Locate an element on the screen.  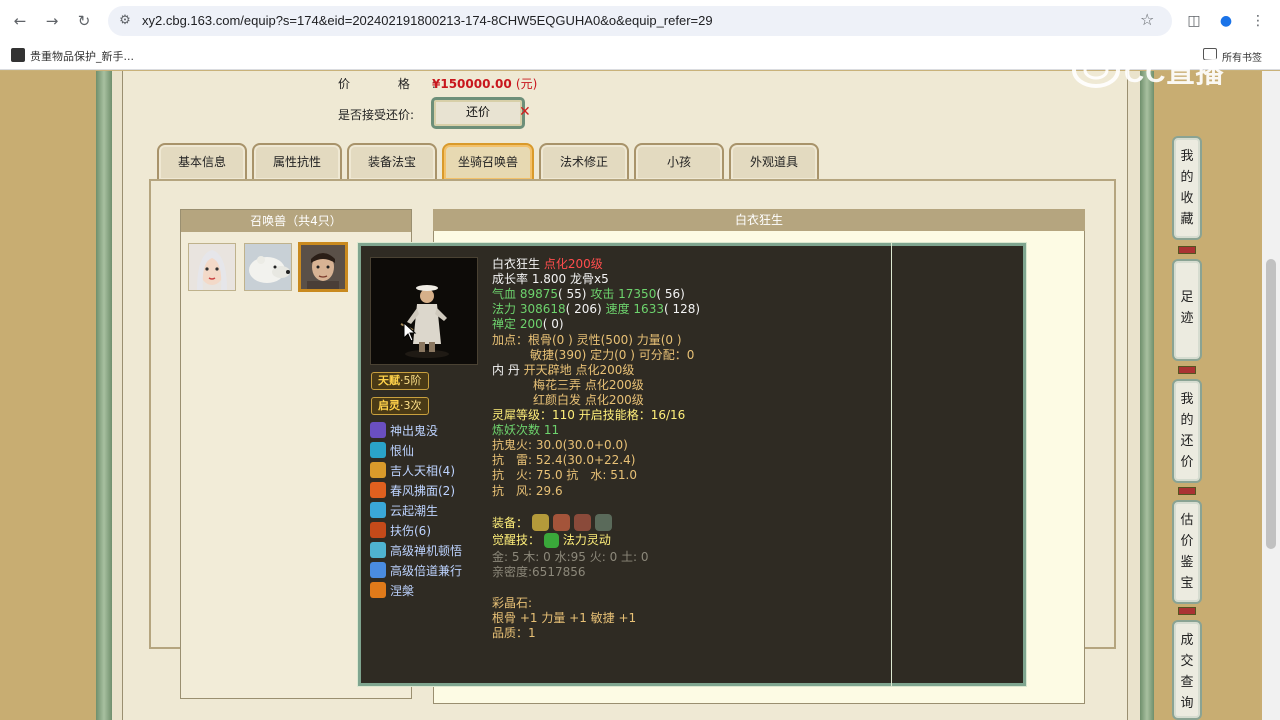
pet-tooltip-extension is located at coordinates (959, 464).